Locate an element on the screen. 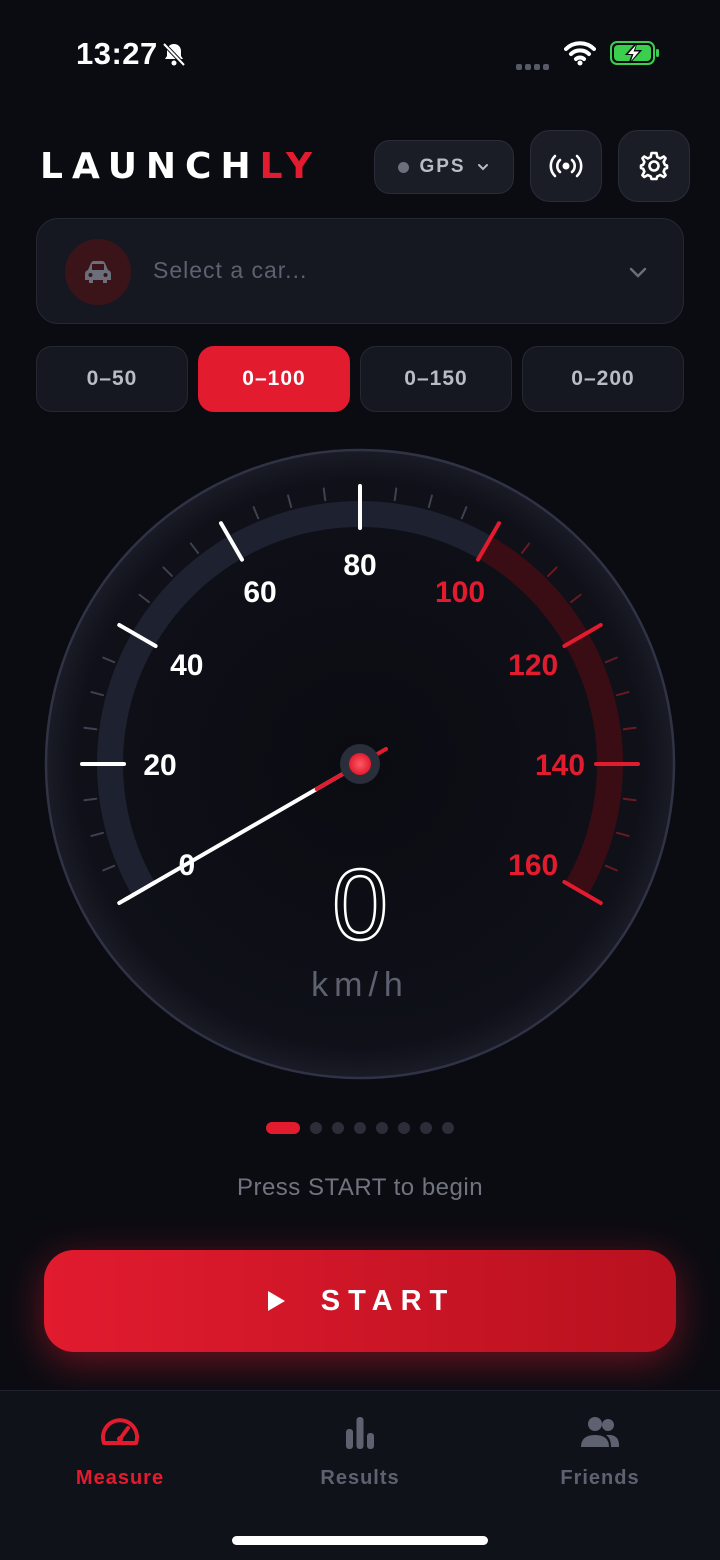 The width and height of the screenshot is (720, 1560). gear-icon is located at coordinates (654, 166).